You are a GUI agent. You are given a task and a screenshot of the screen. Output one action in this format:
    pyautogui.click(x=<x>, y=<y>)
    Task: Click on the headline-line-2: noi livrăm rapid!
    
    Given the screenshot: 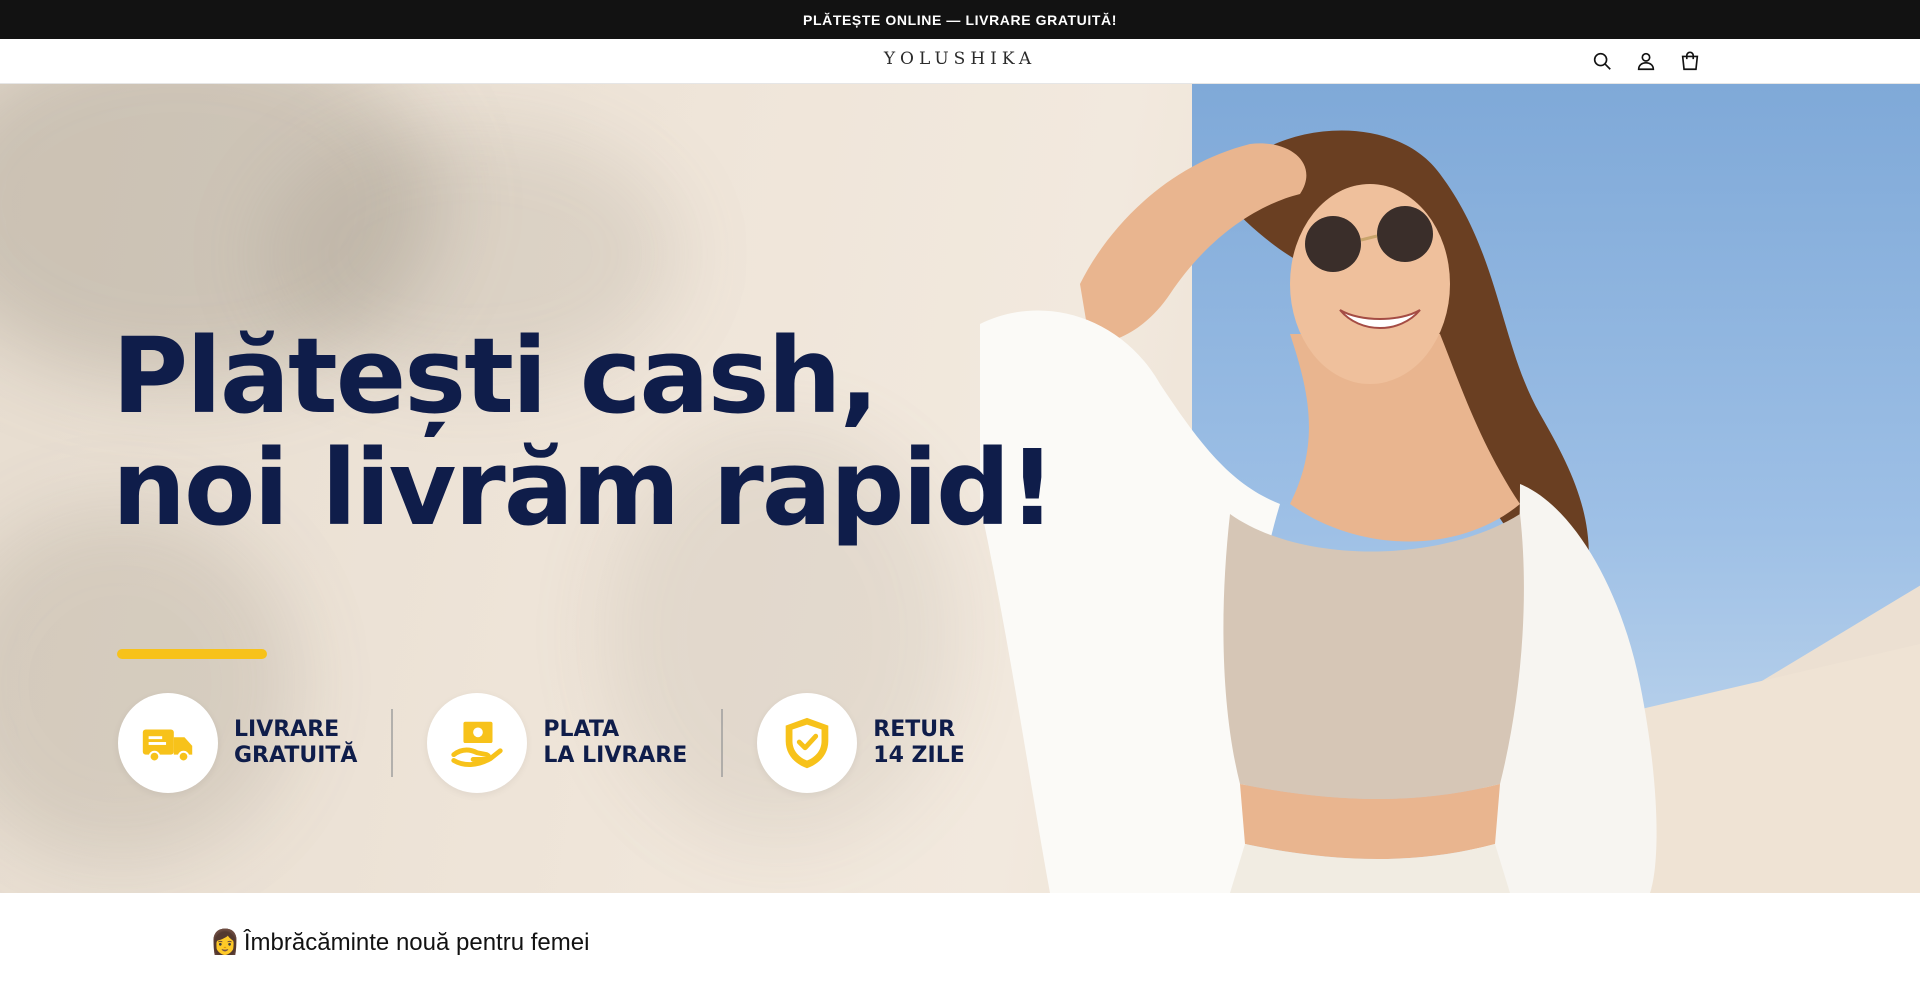 What is the action you would take?
    pyautogui.click(x=584, y=488)
    